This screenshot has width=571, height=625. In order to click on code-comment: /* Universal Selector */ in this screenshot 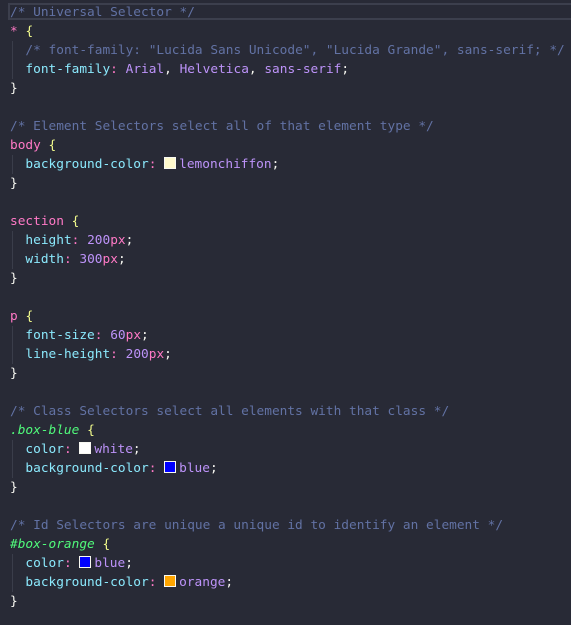, I will do `click(102, 12)`.